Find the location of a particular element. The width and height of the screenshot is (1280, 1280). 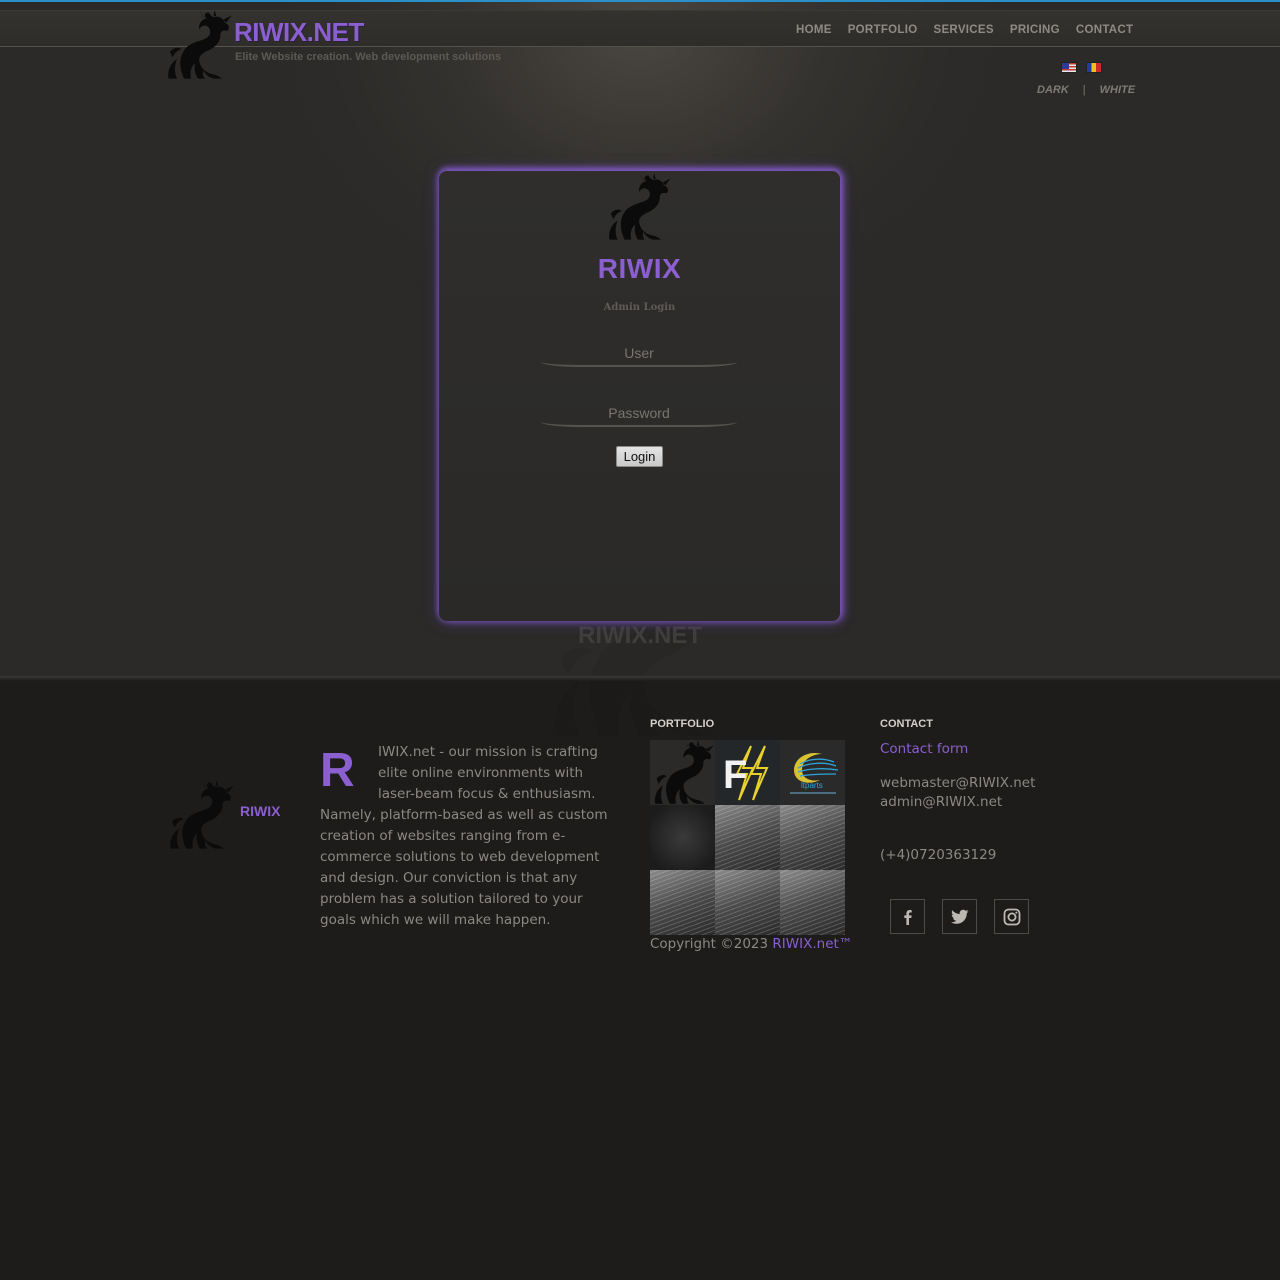

nav-home: HOME is located at coordinates (814, 30).